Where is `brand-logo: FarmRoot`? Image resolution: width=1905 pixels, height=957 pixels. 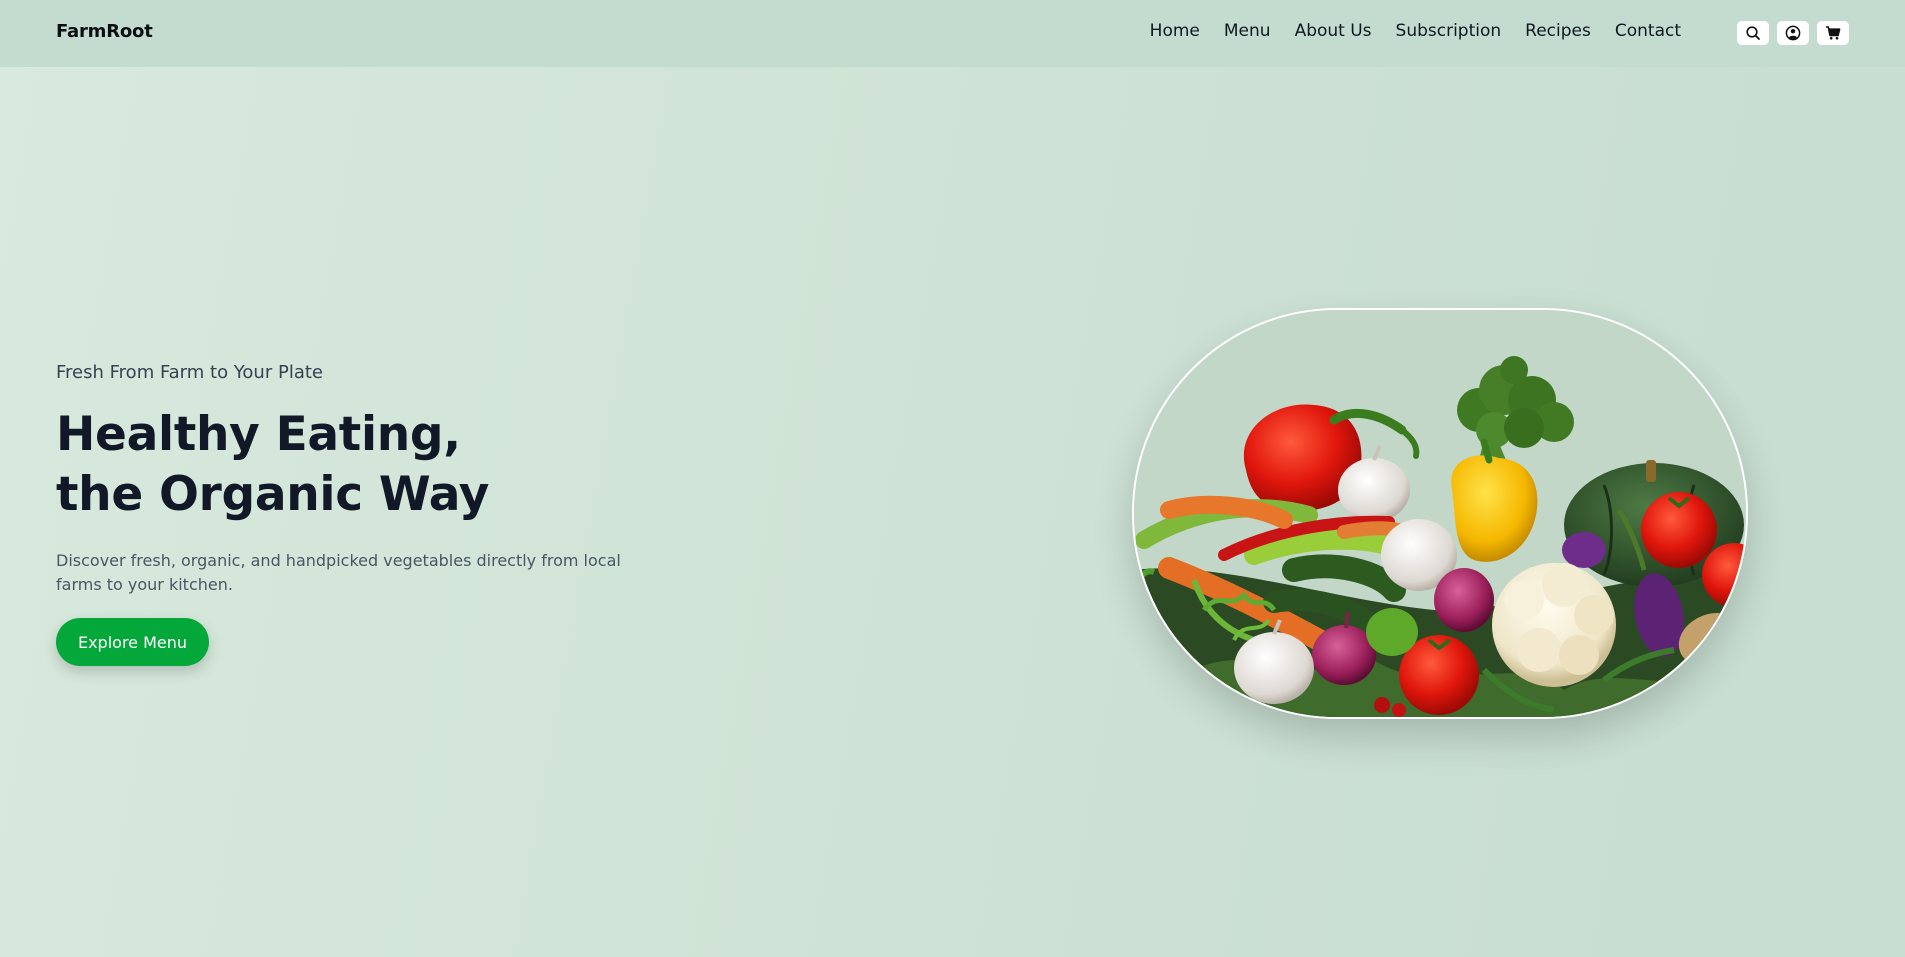 brand-logo: FarmRoot is located at coordinates (104, 31).